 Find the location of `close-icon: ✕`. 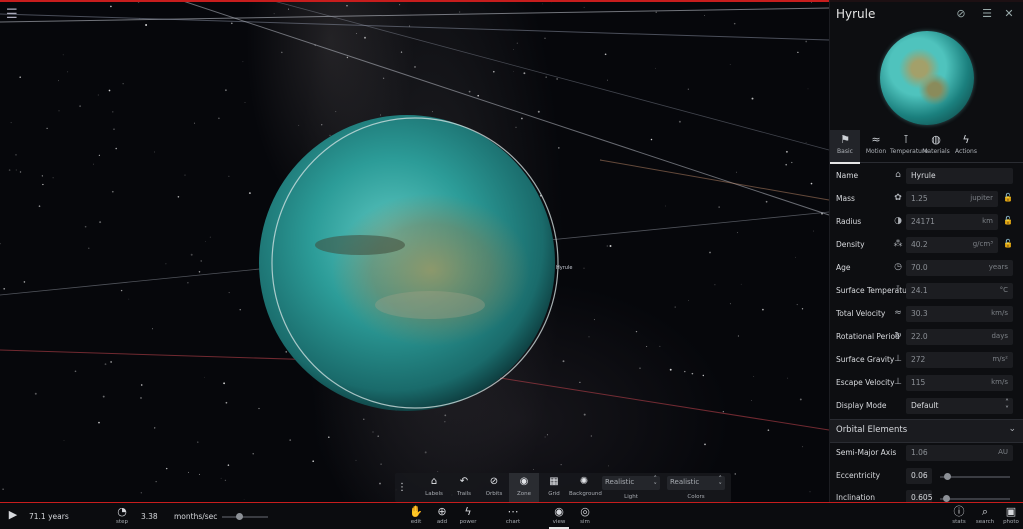

close-icon: ✕ is located at coordinates (1009, 14).